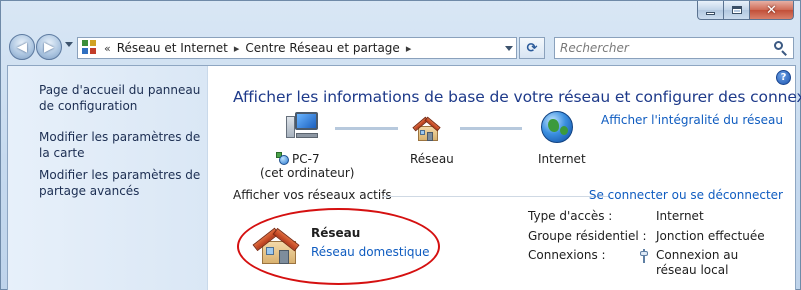  I want to click on home-network-large-icon, so click(278, 244).